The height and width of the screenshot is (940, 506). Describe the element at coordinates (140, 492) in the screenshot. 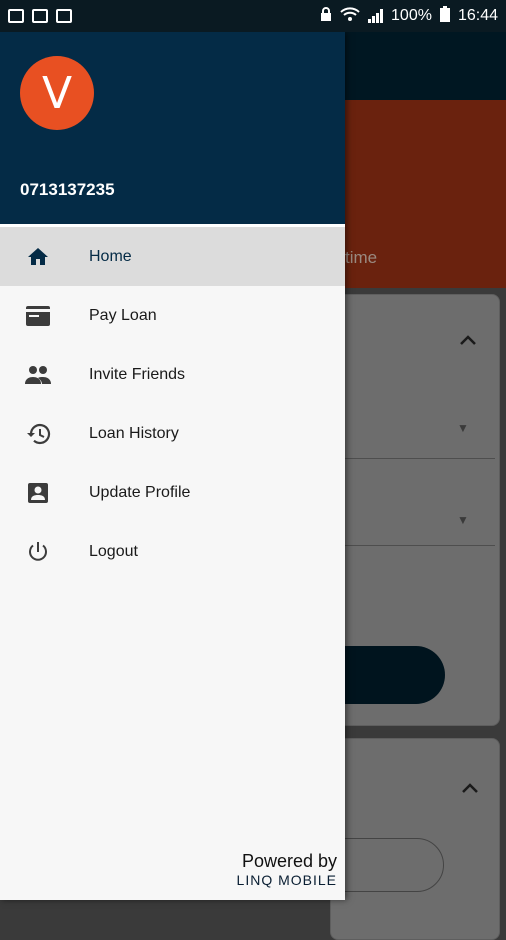

I see `menu-item-label: Update Profile` at that location.